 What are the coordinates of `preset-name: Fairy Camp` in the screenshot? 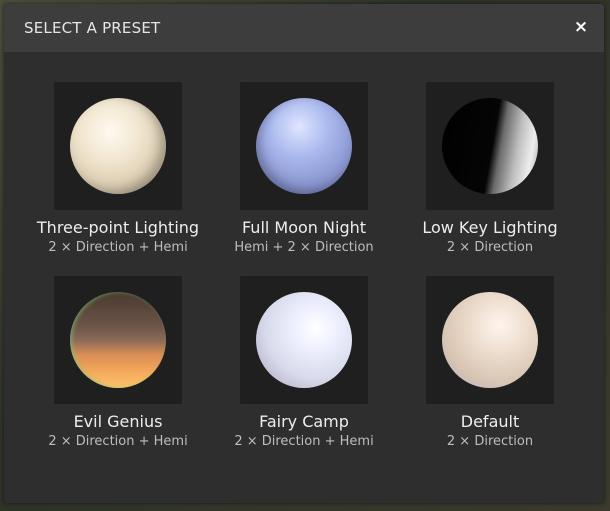 It's located at (304, 421).